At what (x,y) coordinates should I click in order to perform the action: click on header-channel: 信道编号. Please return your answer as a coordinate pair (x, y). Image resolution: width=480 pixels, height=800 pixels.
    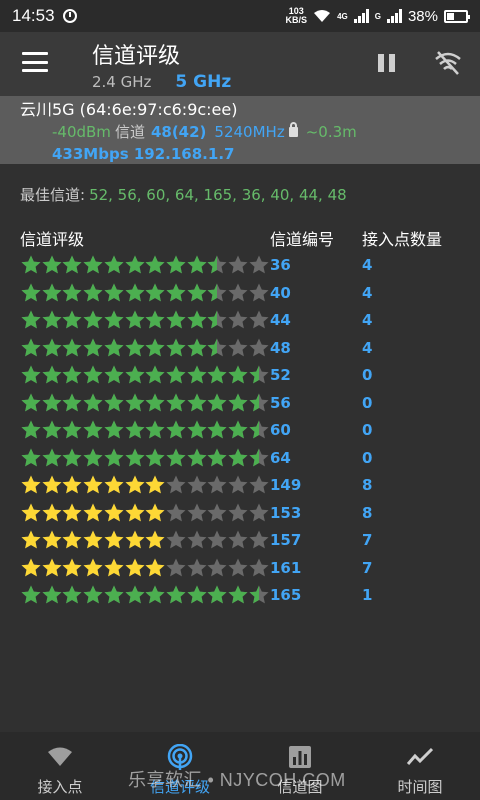
    Looking at the image, I should click on (302, 239).